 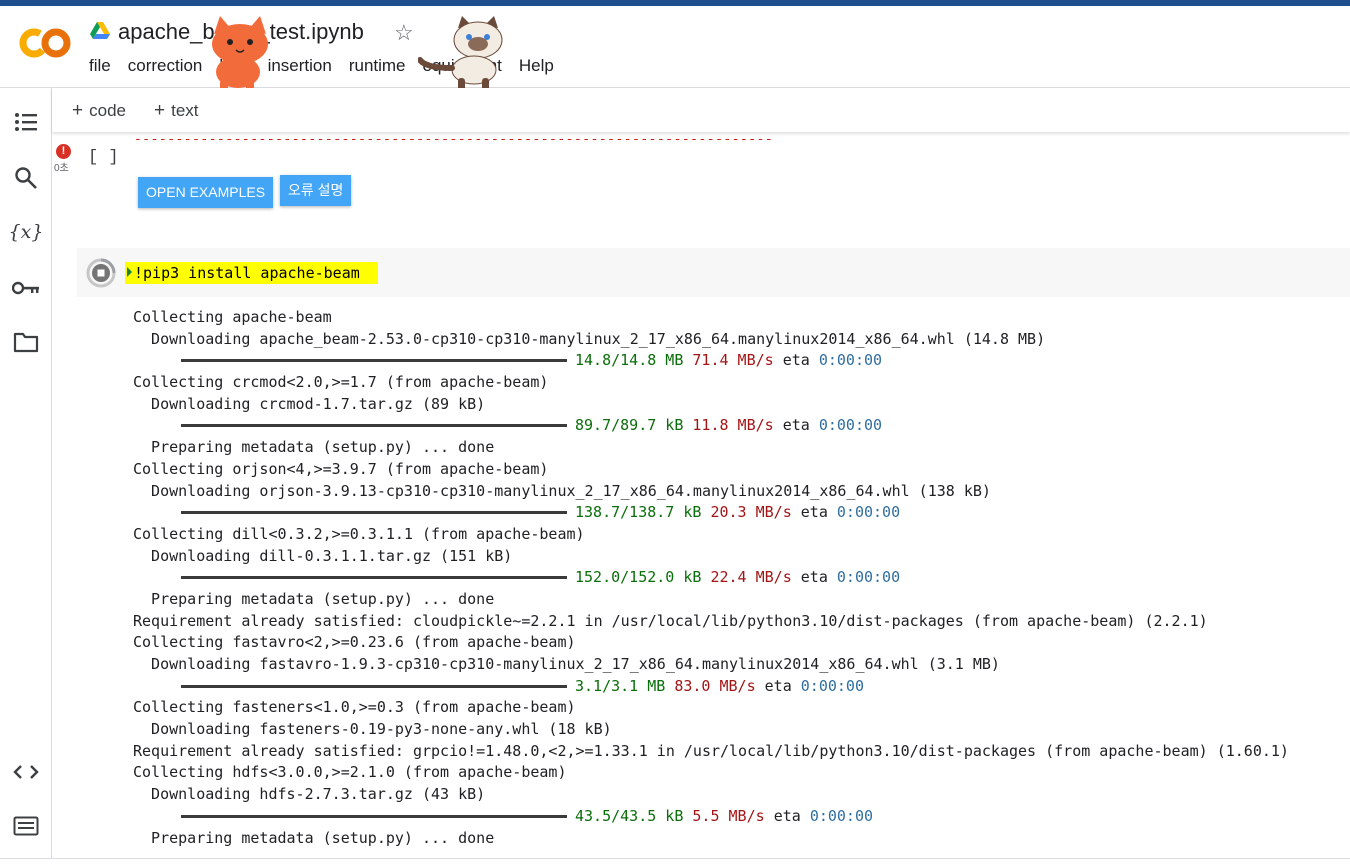 I want to click on add-text-cell-button: + text, so click(x=176, y=111).